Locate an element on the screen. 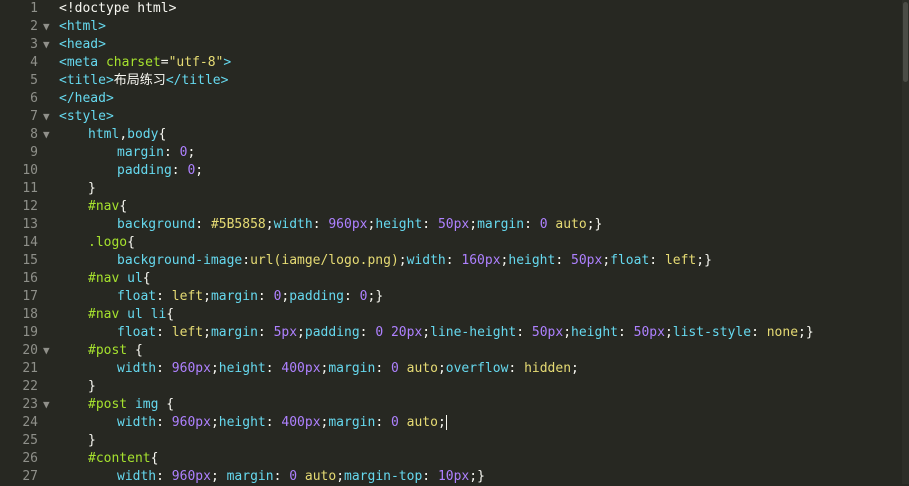 This screenshot has height=486, width=909. code-text: <html> is located at coordinates (82, 27).